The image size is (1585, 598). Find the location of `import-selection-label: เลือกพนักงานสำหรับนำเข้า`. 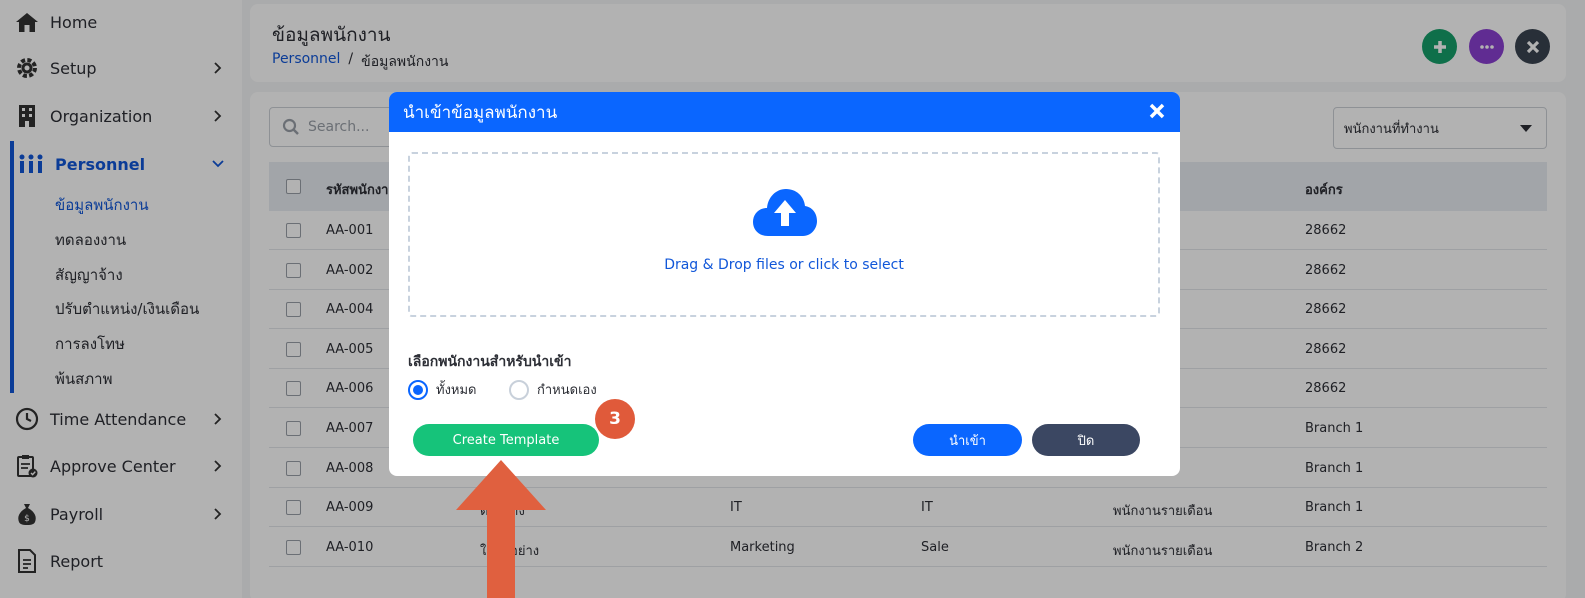

import-selection-label: เลือกพนักงานสำหรับนำเข้า is located at coordinates (490, 362).